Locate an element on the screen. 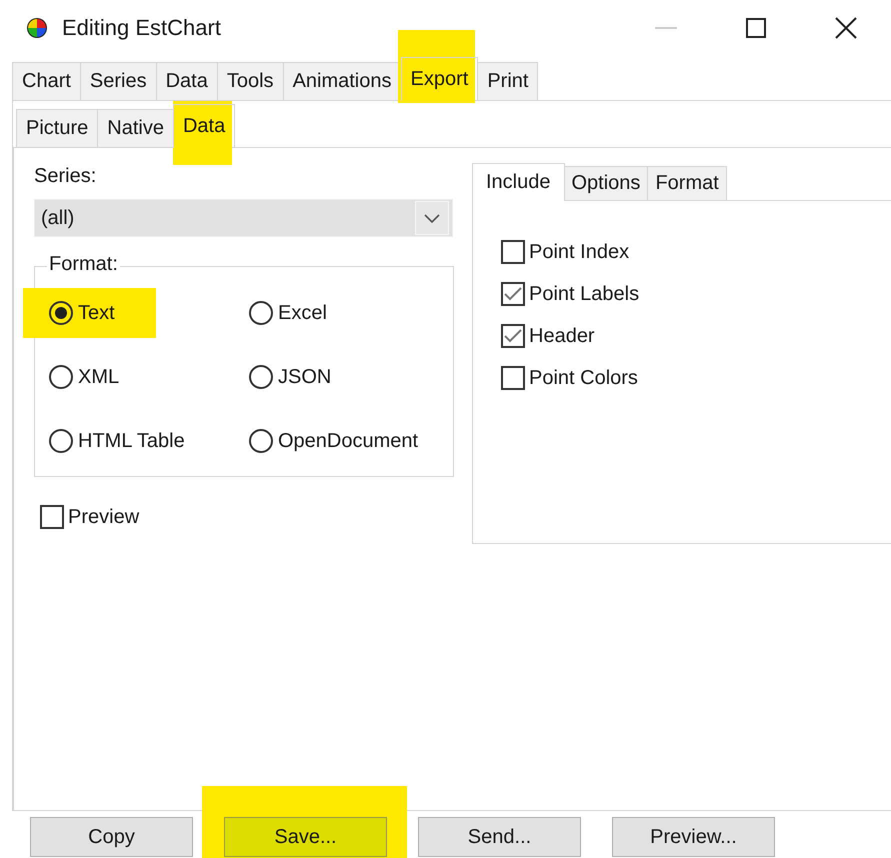 Image resolution: width=891 pixels, height=858 pixels. radio-label: Text is located at coordinates (96, 313).